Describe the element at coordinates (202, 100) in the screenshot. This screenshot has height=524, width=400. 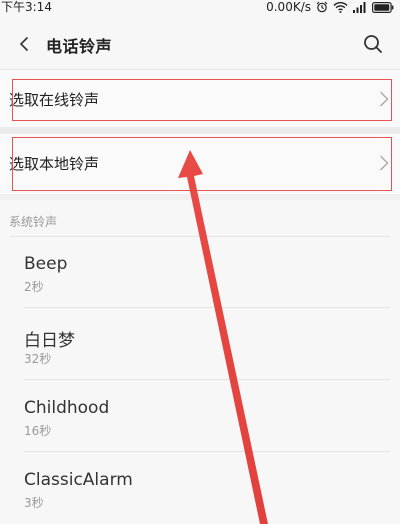
I see `annotation-box-online` at that location.